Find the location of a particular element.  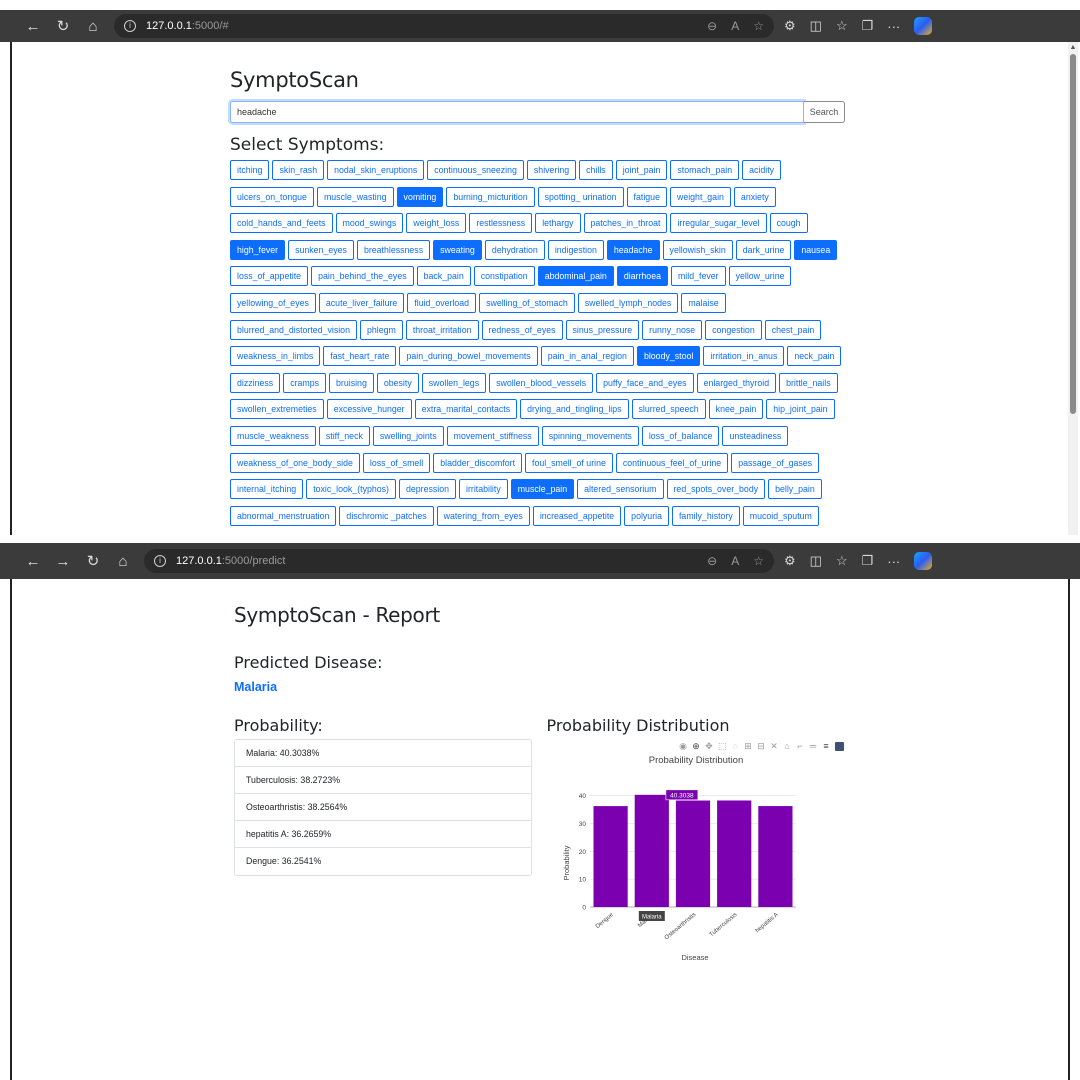

symptom-button: bruising is located at coordinates (351, 382).